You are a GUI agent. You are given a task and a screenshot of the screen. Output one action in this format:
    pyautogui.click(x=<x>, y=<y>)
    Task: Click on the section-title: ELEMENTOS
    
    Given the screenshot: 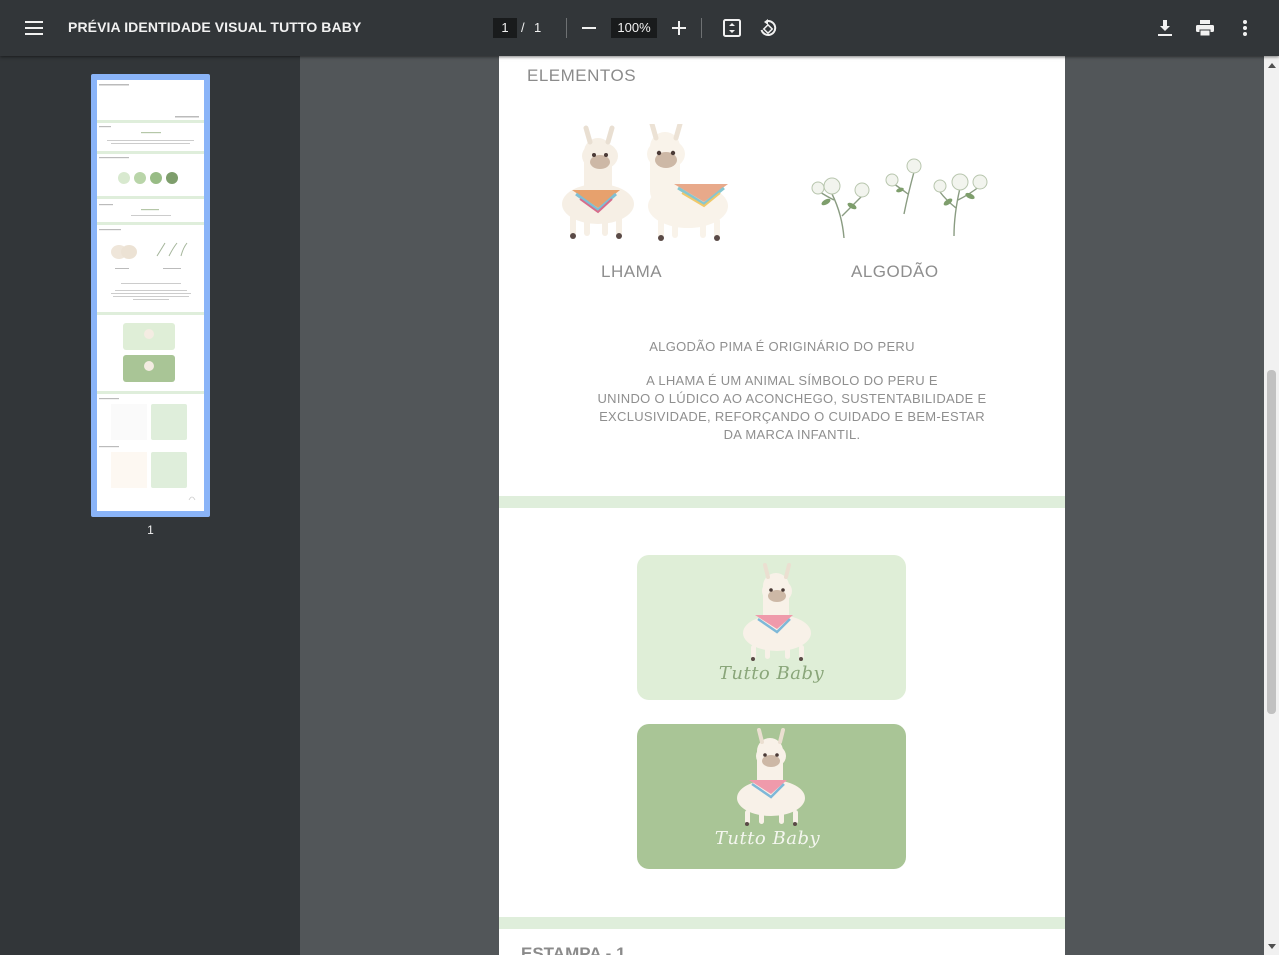 What is the action you would take?
    pyautogui.click(x=582, y=75)
    